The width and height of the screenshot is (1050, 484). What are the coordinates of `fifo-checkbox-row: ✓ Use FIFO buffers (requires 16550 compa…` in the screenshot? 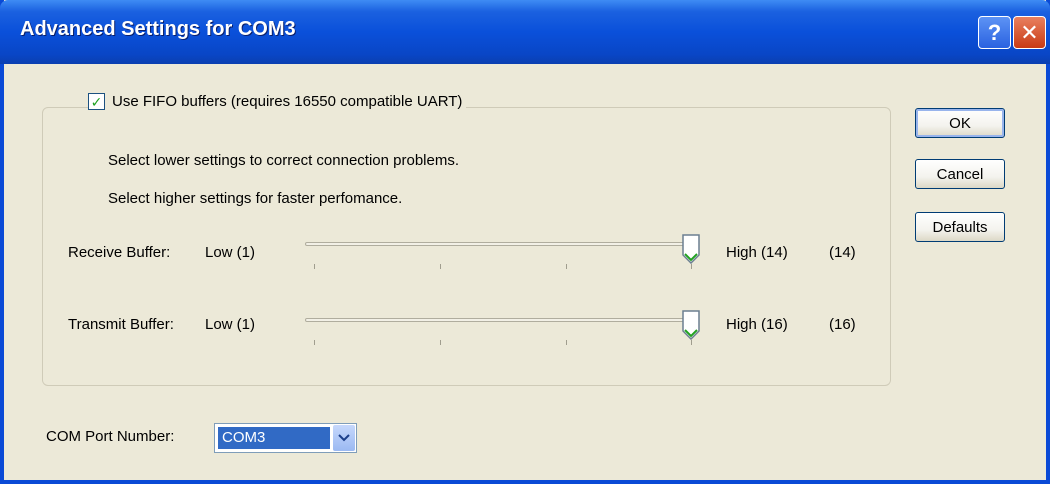 It's located at (277, 101).